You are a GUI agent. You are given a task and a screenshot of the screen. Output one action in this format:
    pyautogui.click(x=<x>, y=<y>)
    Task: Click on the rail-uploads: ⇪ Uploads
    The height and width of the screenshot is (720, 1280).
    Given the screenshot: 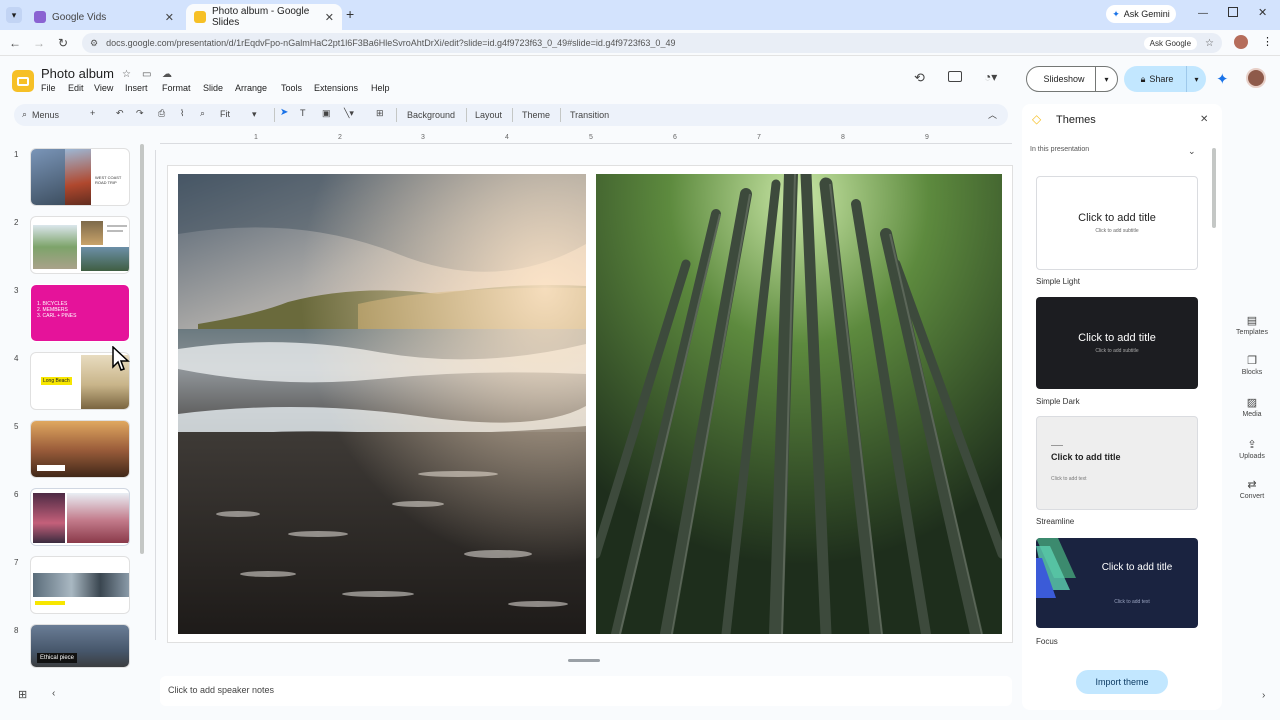 What is the action you would take?
    pyautogui.click(x=1252, y=449)
    